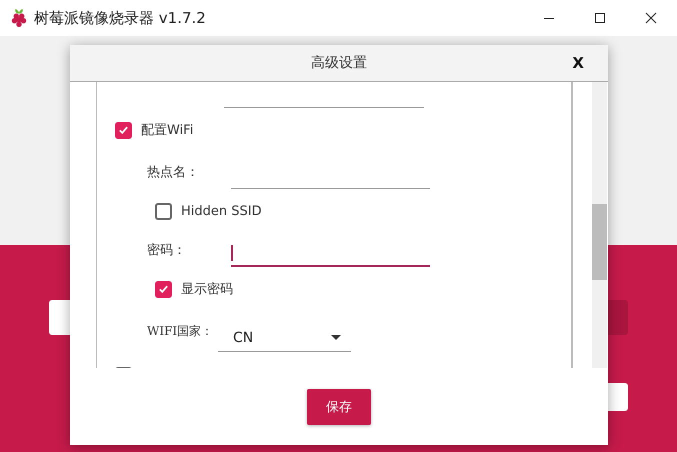 The image size is (677, 452). I want to click on scrollbar-thumb, so click(599, 242).